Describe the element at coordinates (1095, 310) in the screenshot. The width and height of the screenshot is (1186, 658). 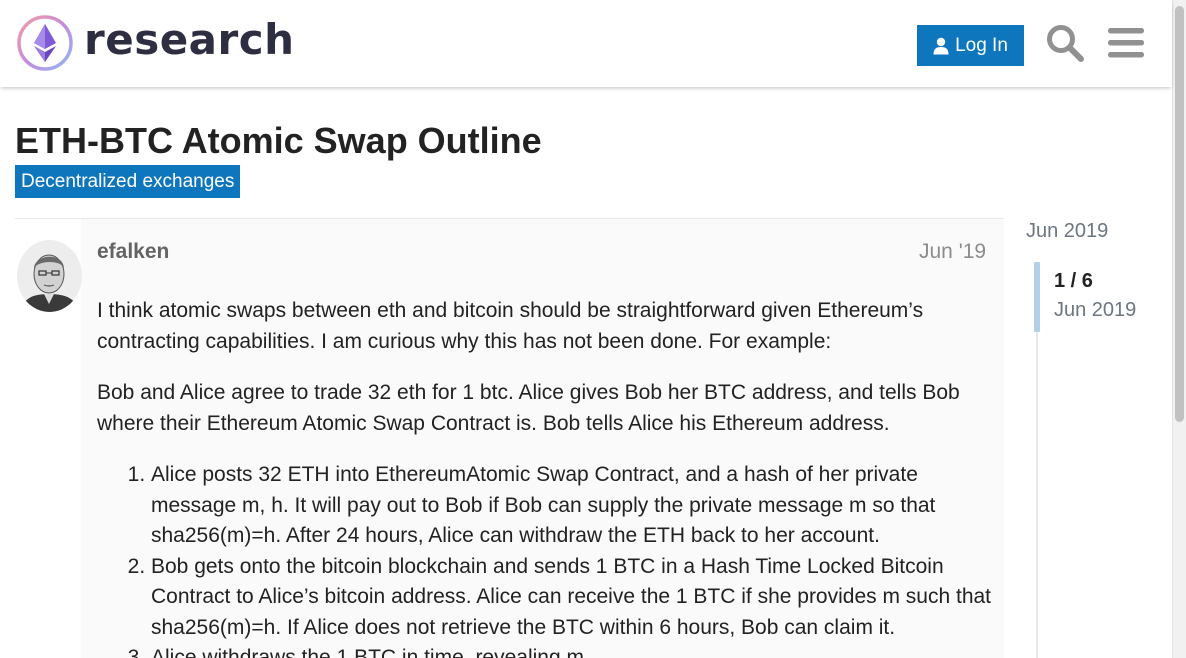
I see `timeline-current-date: Jun 2019` at that location.